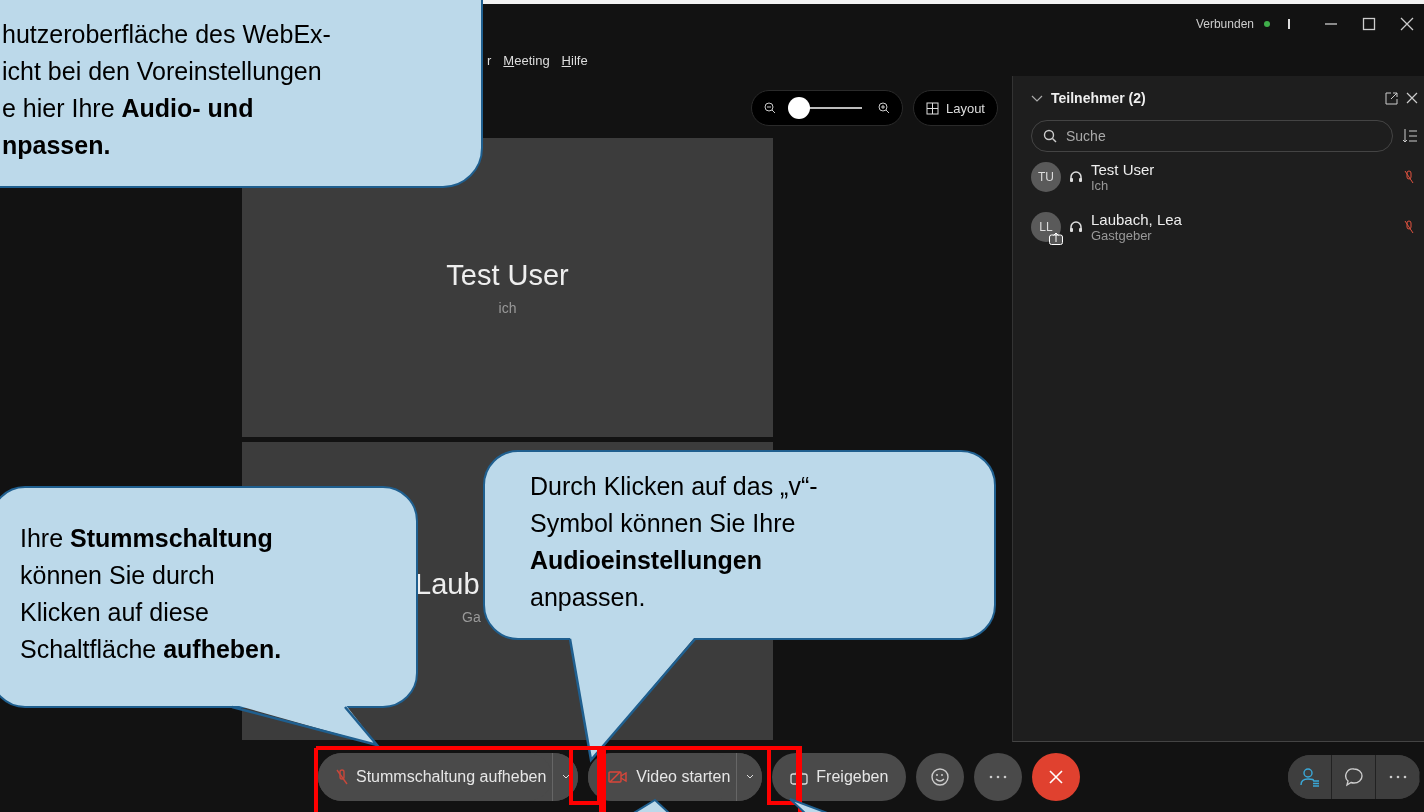  Describe the element at coordinates (526, 60) in the screenshot. I see `menu-item: Meeting` at that location.